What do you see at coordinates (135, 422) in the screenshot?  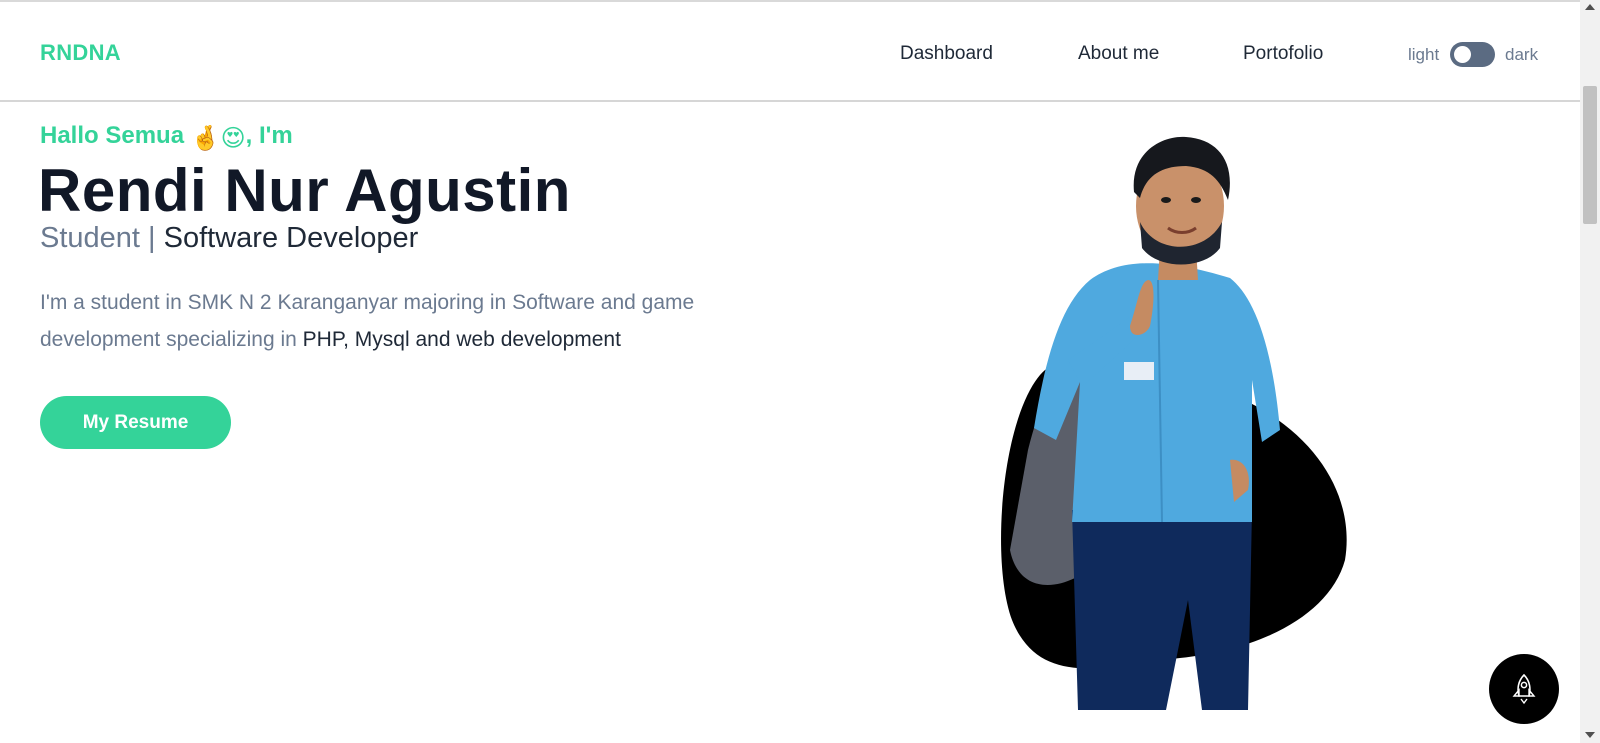 I see `resume-button: My Resume` at bounding box center [135, 422].